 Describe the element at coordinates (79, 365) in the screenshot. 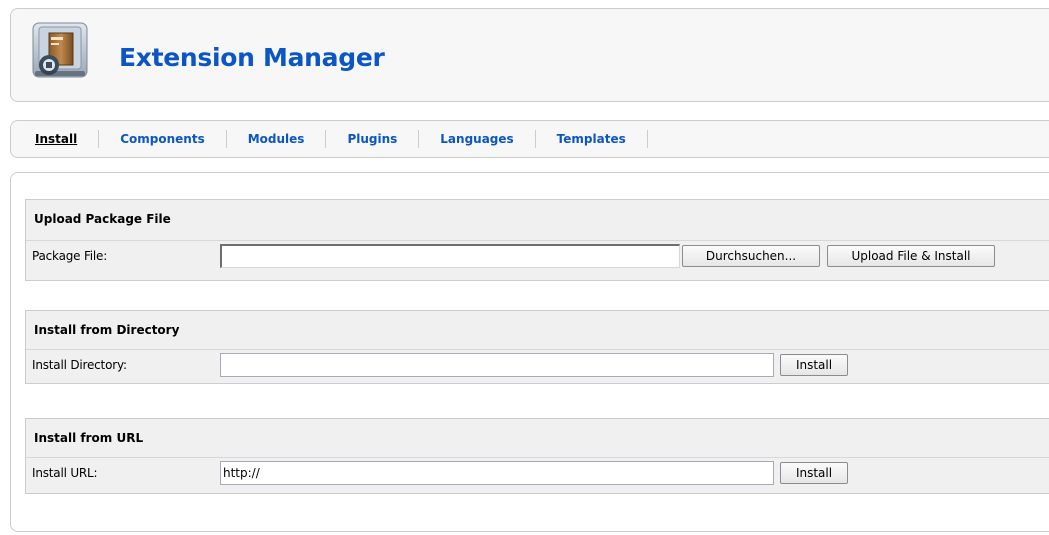

I see `install-directory-label: Install Directory:` at that location.